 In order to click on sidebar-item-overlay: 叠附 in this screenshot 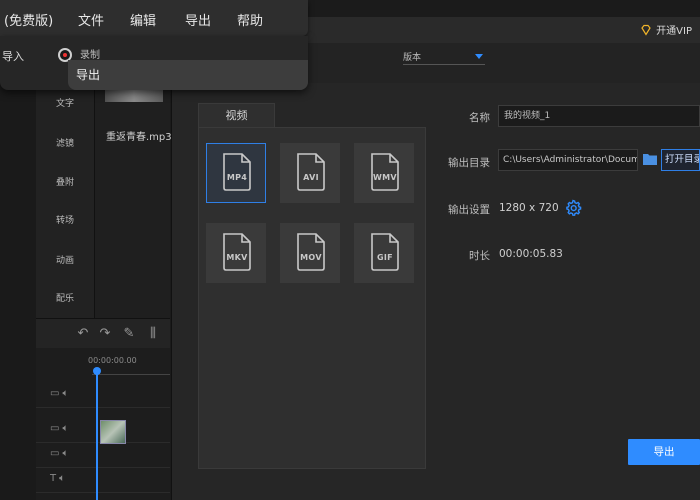, I will do `click(65, 181)`.